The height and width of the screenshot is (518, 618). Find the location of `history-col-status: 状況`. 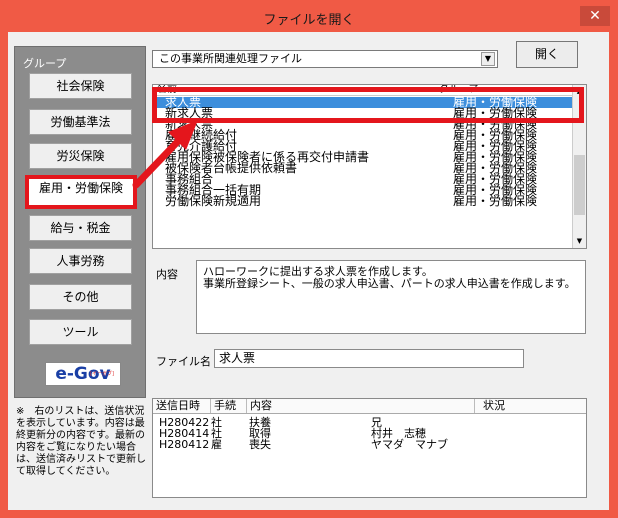

history-col-status: 状況 is located at coordinates (530, 406).